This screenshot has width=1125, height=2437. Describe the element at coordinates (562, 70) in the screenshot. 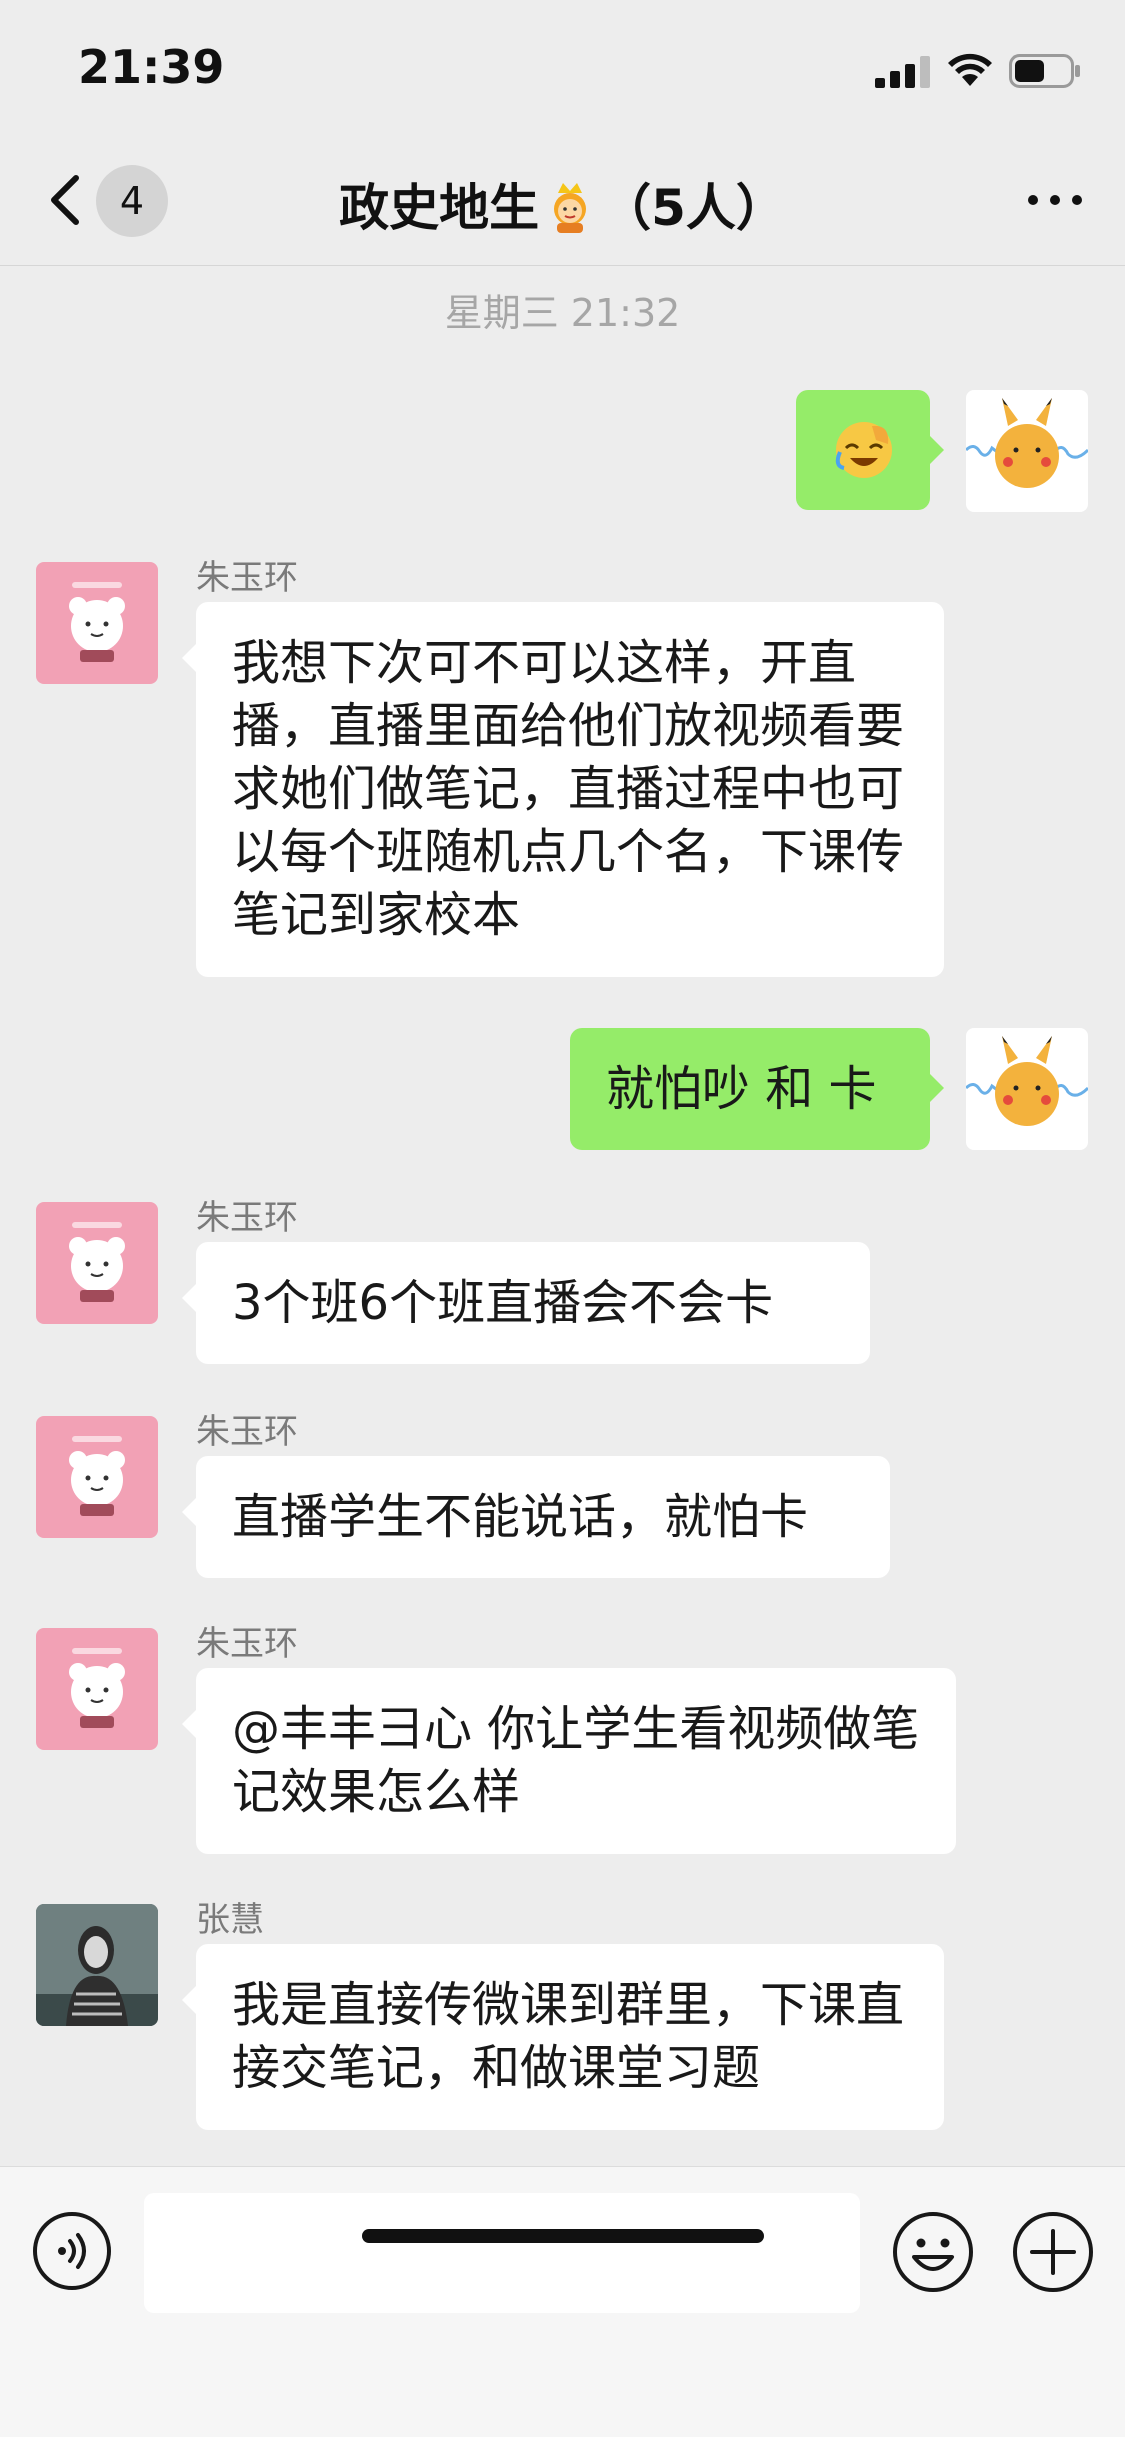

I see `status-bar: 21:39` at that location.